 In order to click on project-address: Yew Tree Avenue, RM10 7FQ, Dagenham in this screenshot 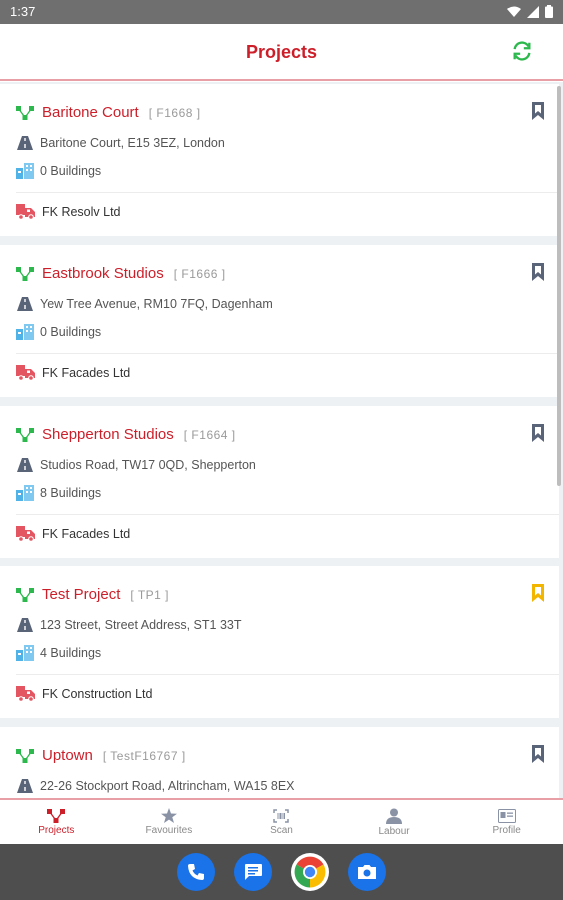, I will do `click(156, 304)`.